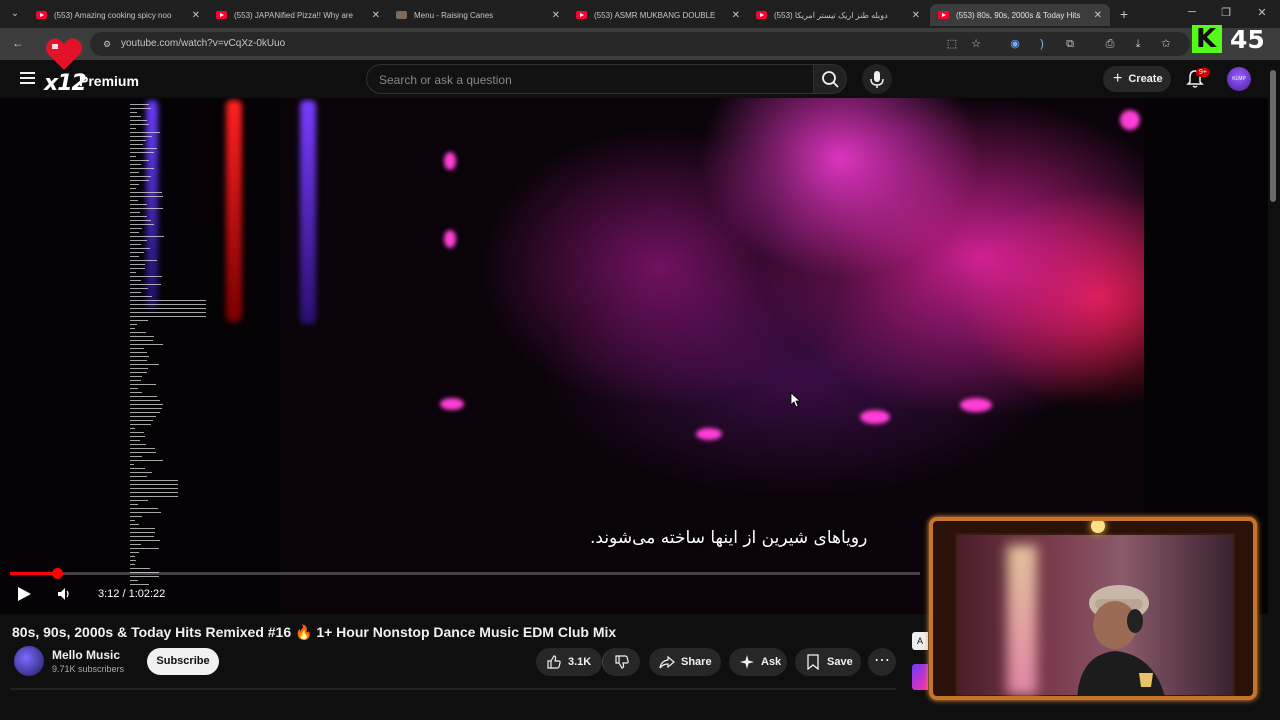 This screenshot has height=720, width=1280. Describe the element at coordinates (29, 661) in the screenshot. I see `channel-avatar` at that location.